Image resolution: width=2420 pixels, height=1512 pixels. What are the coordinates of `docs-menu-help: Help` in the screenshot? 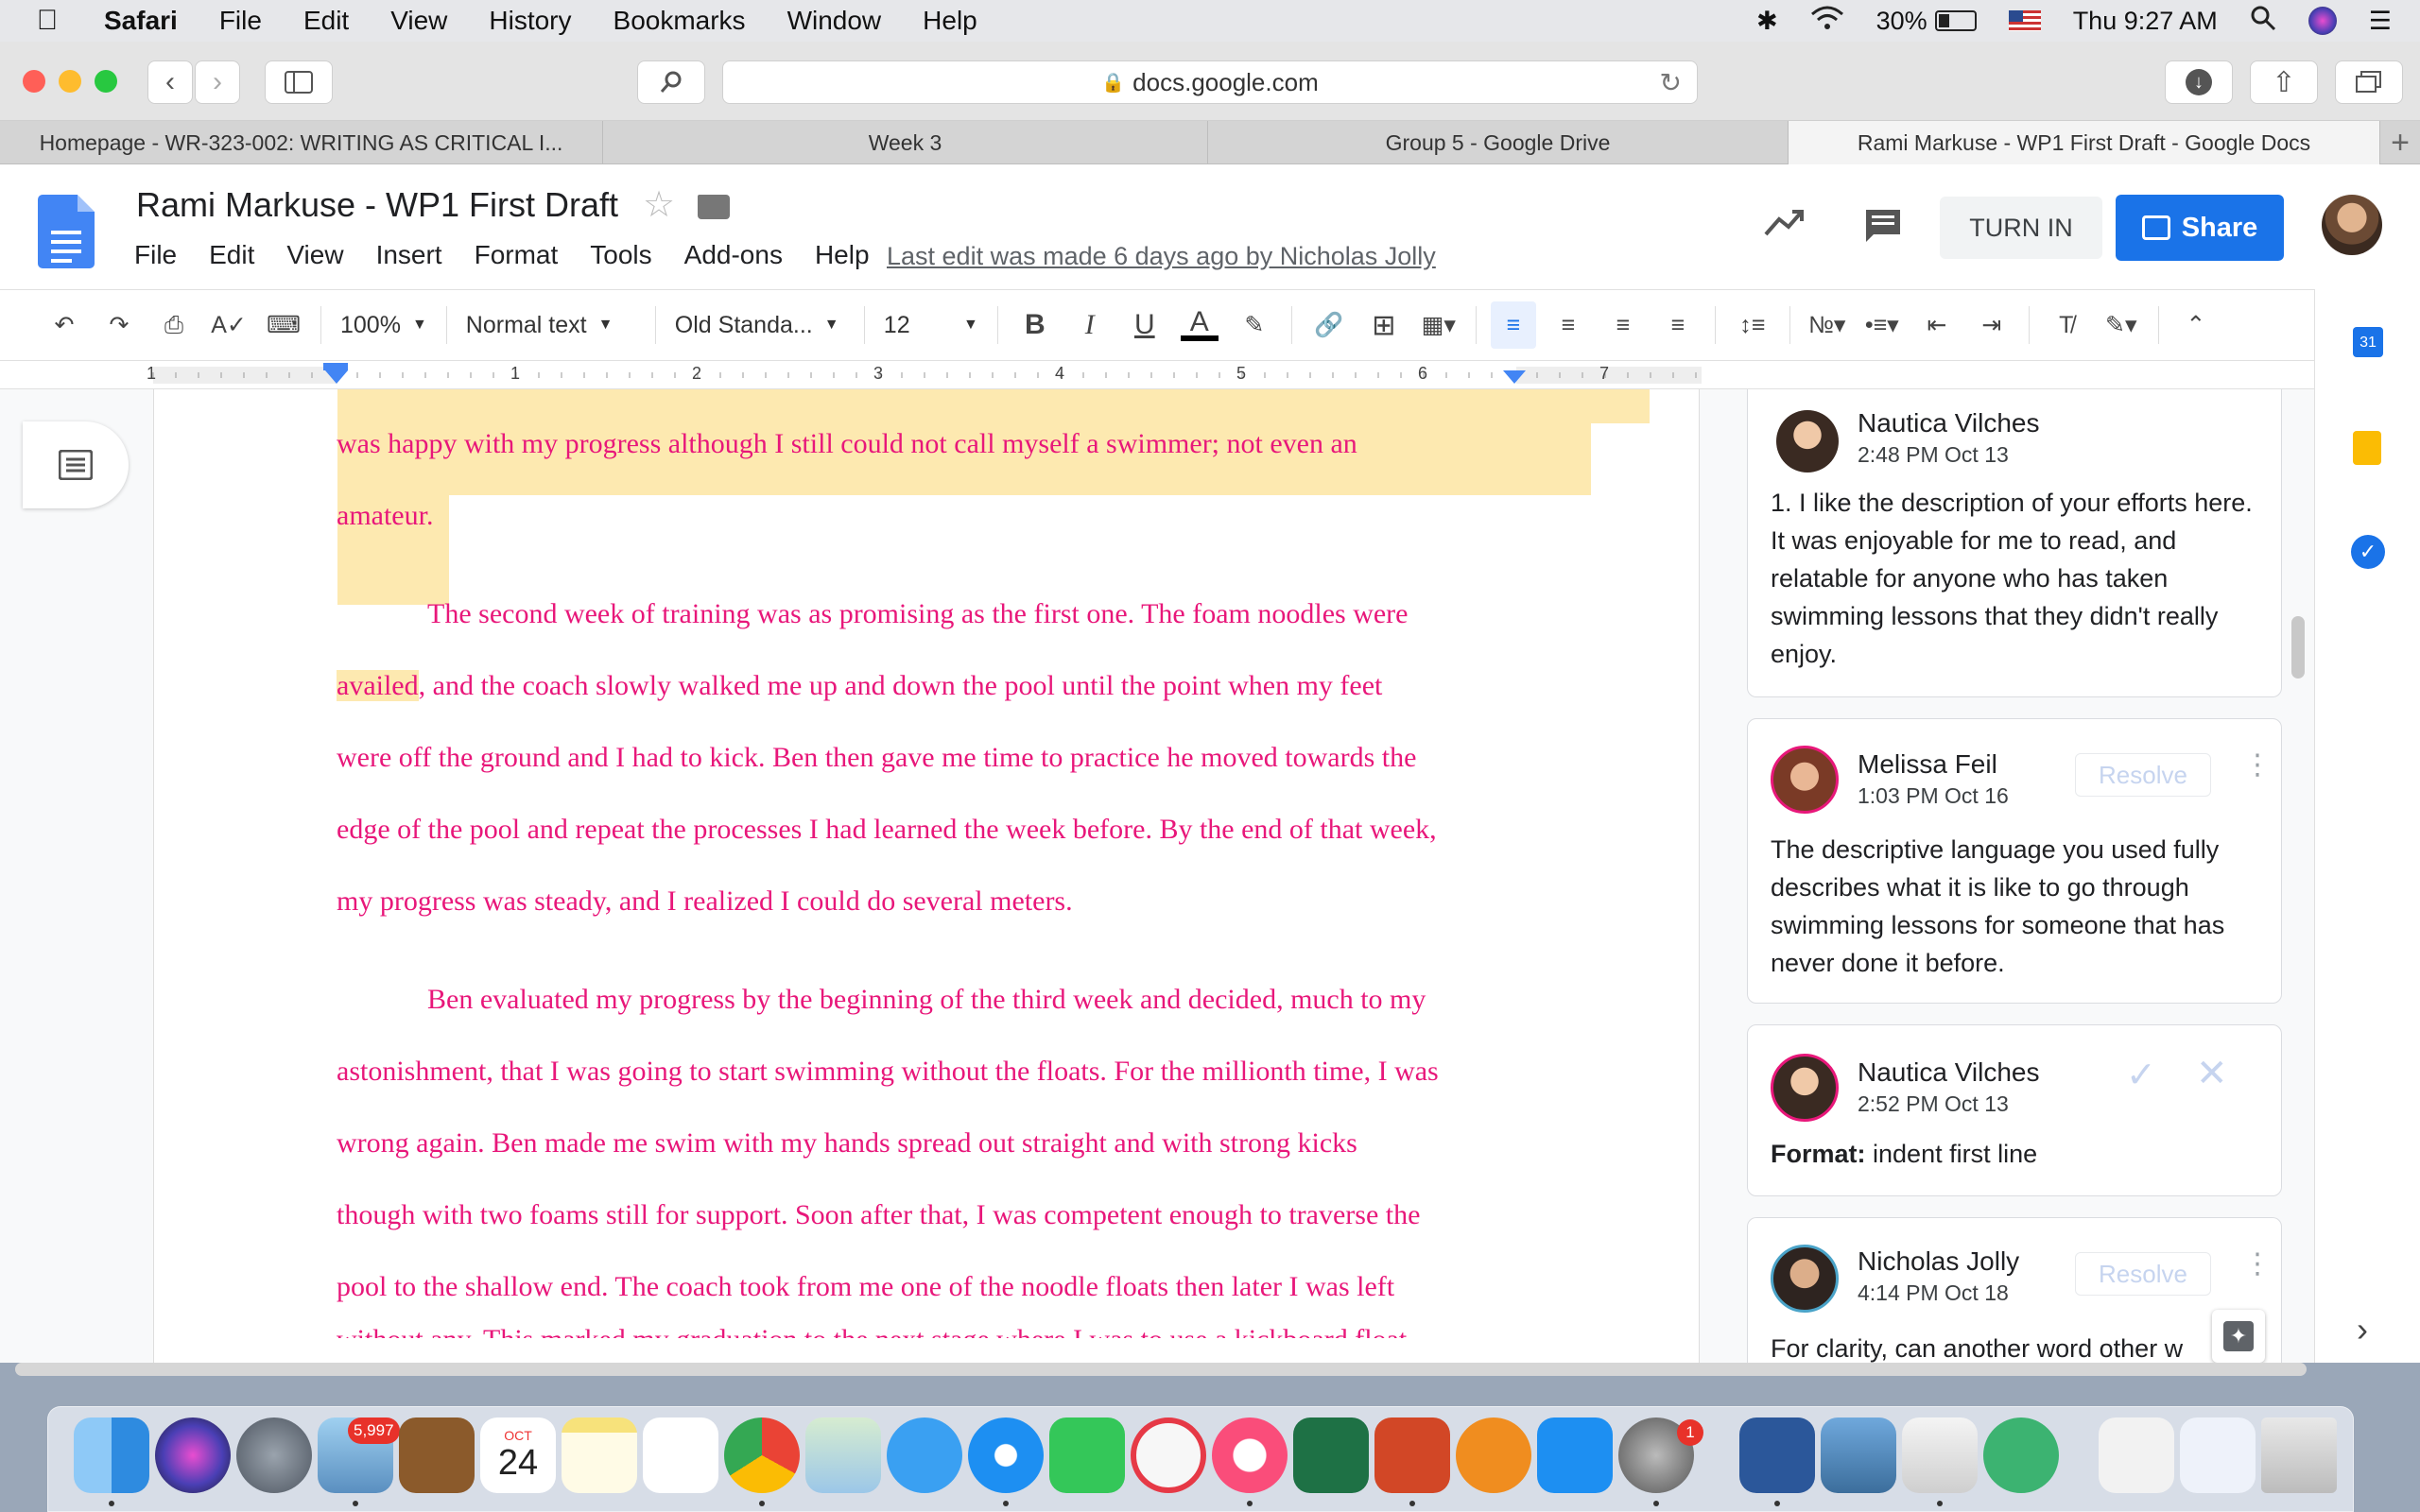 It's located at (842, 255).